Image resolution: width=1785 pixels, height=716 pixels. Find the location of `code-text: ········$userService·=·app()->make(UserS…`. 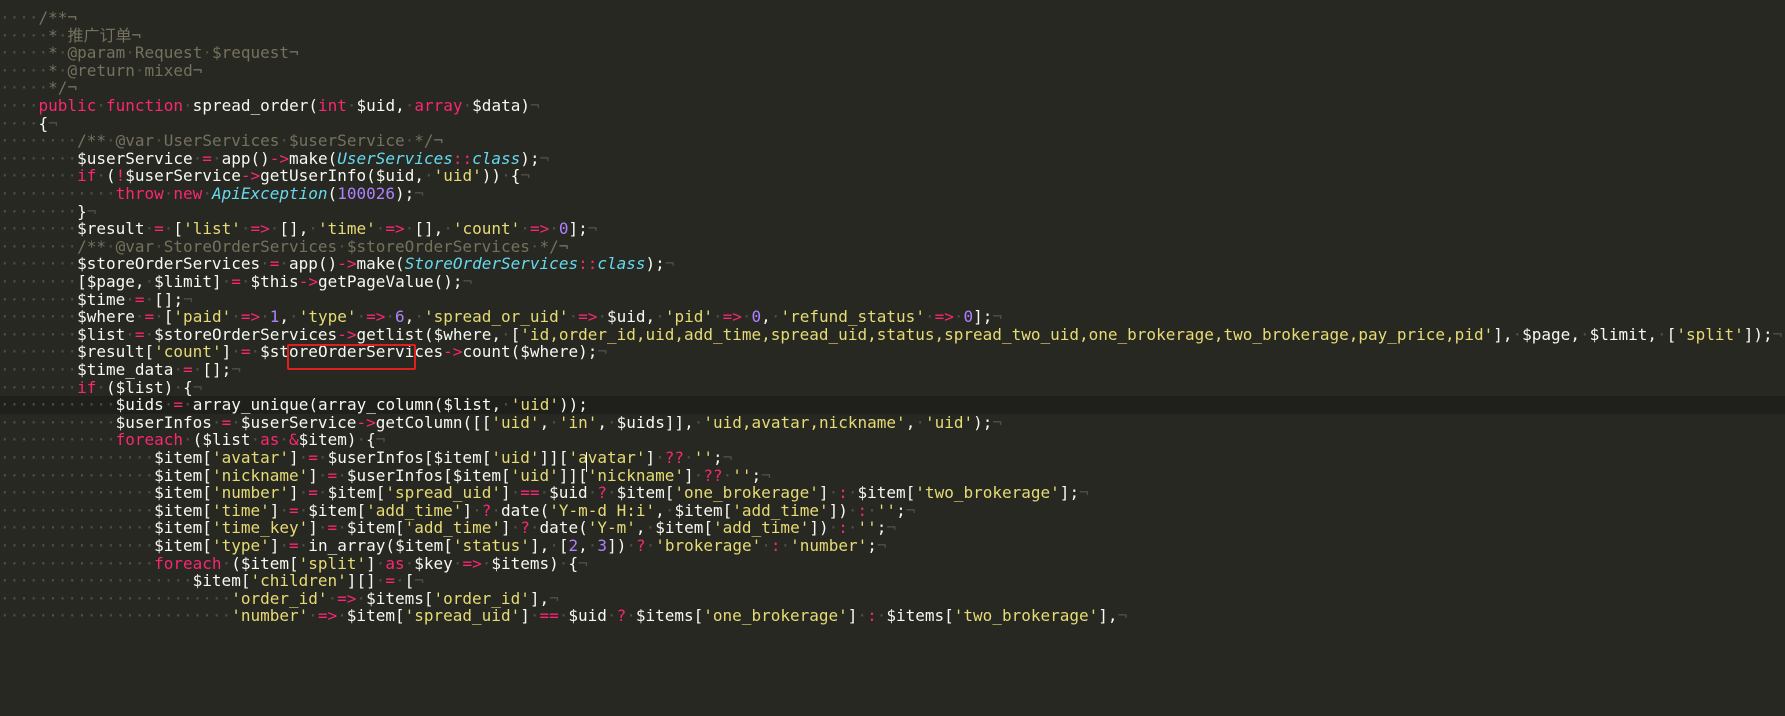

code-text: ········$userService·=·app()->make(UserS… is located at coordinates (275, 158).